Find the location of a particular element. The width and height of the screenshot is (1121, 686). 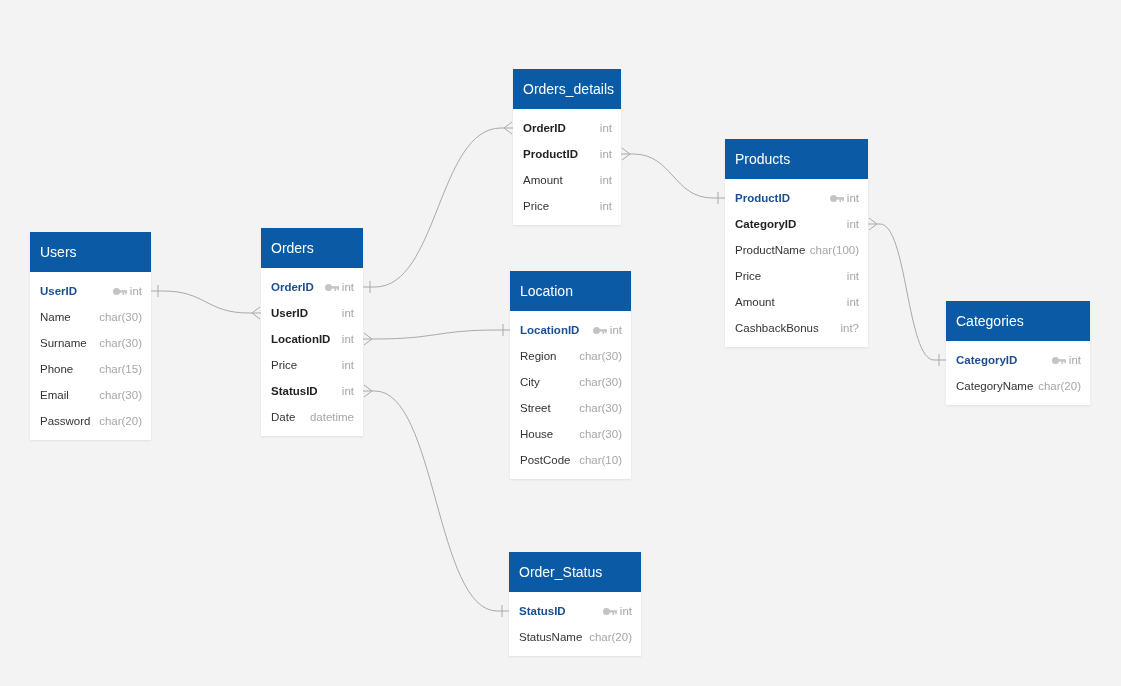

field-name: Surname is located at coordinates (63, 343).